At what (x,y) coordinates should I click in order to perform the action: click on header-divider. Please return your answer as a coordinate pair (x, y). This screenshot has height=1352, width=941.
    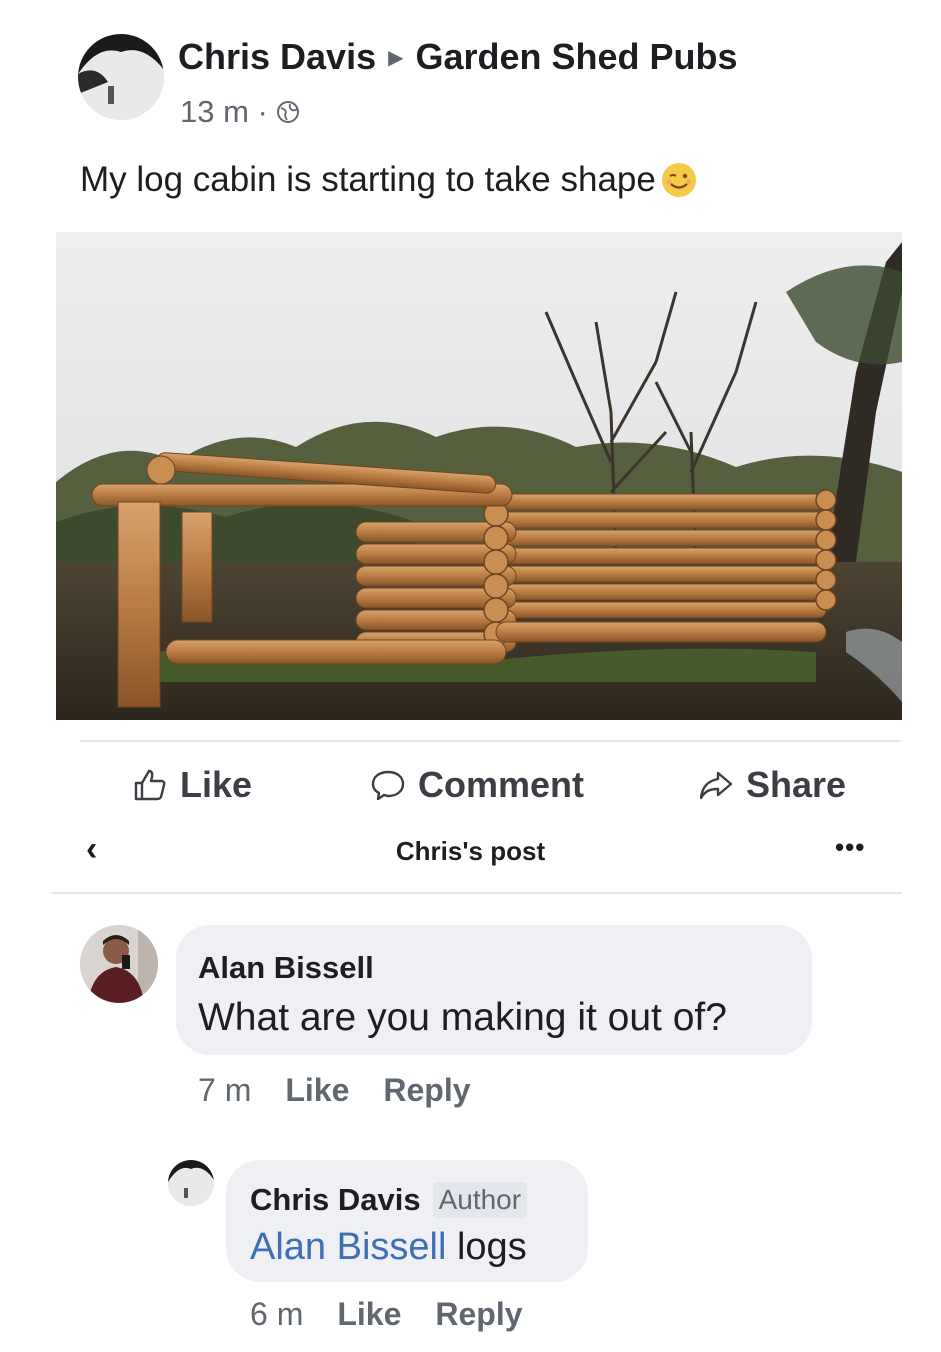
    Looking at the image, I should click on (477, 893).